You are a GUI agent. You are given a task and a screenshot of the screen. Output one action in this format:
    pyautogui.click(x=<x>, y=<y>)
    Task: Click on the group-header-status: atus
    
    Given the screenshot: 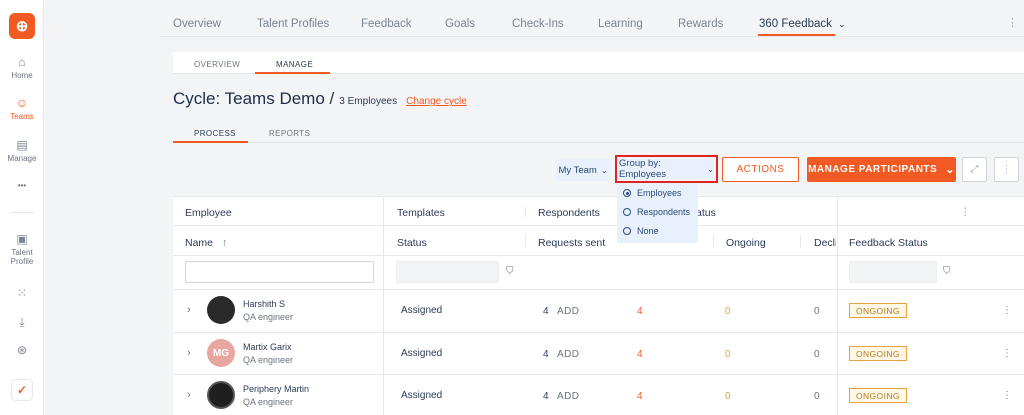 What is the action you would take?
    pyautogui.click(x=706, y=213)
    